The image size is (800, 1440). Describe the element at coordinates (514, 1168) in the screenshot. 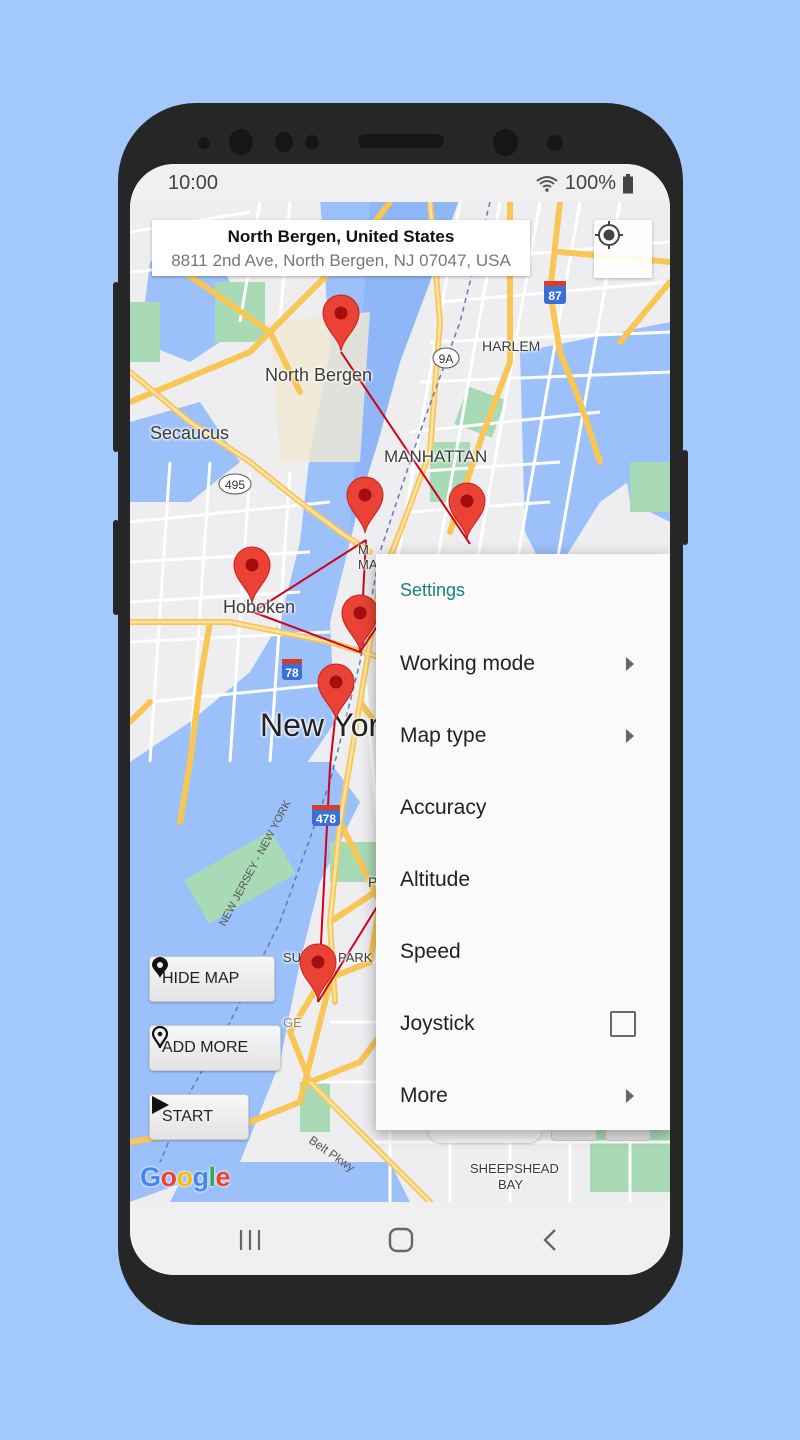

I see `label-sheepshead: SHEEPSHEAD` at that location.